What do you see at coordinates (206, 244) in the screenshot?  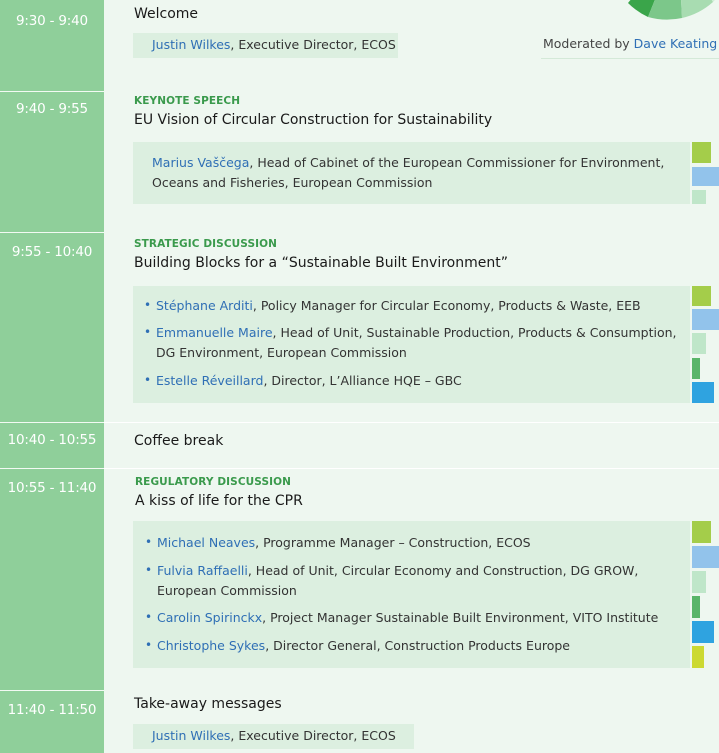 I see `session-eyebrow: STRATEGIC DISCUSSION` at bounding box center [206, 244].